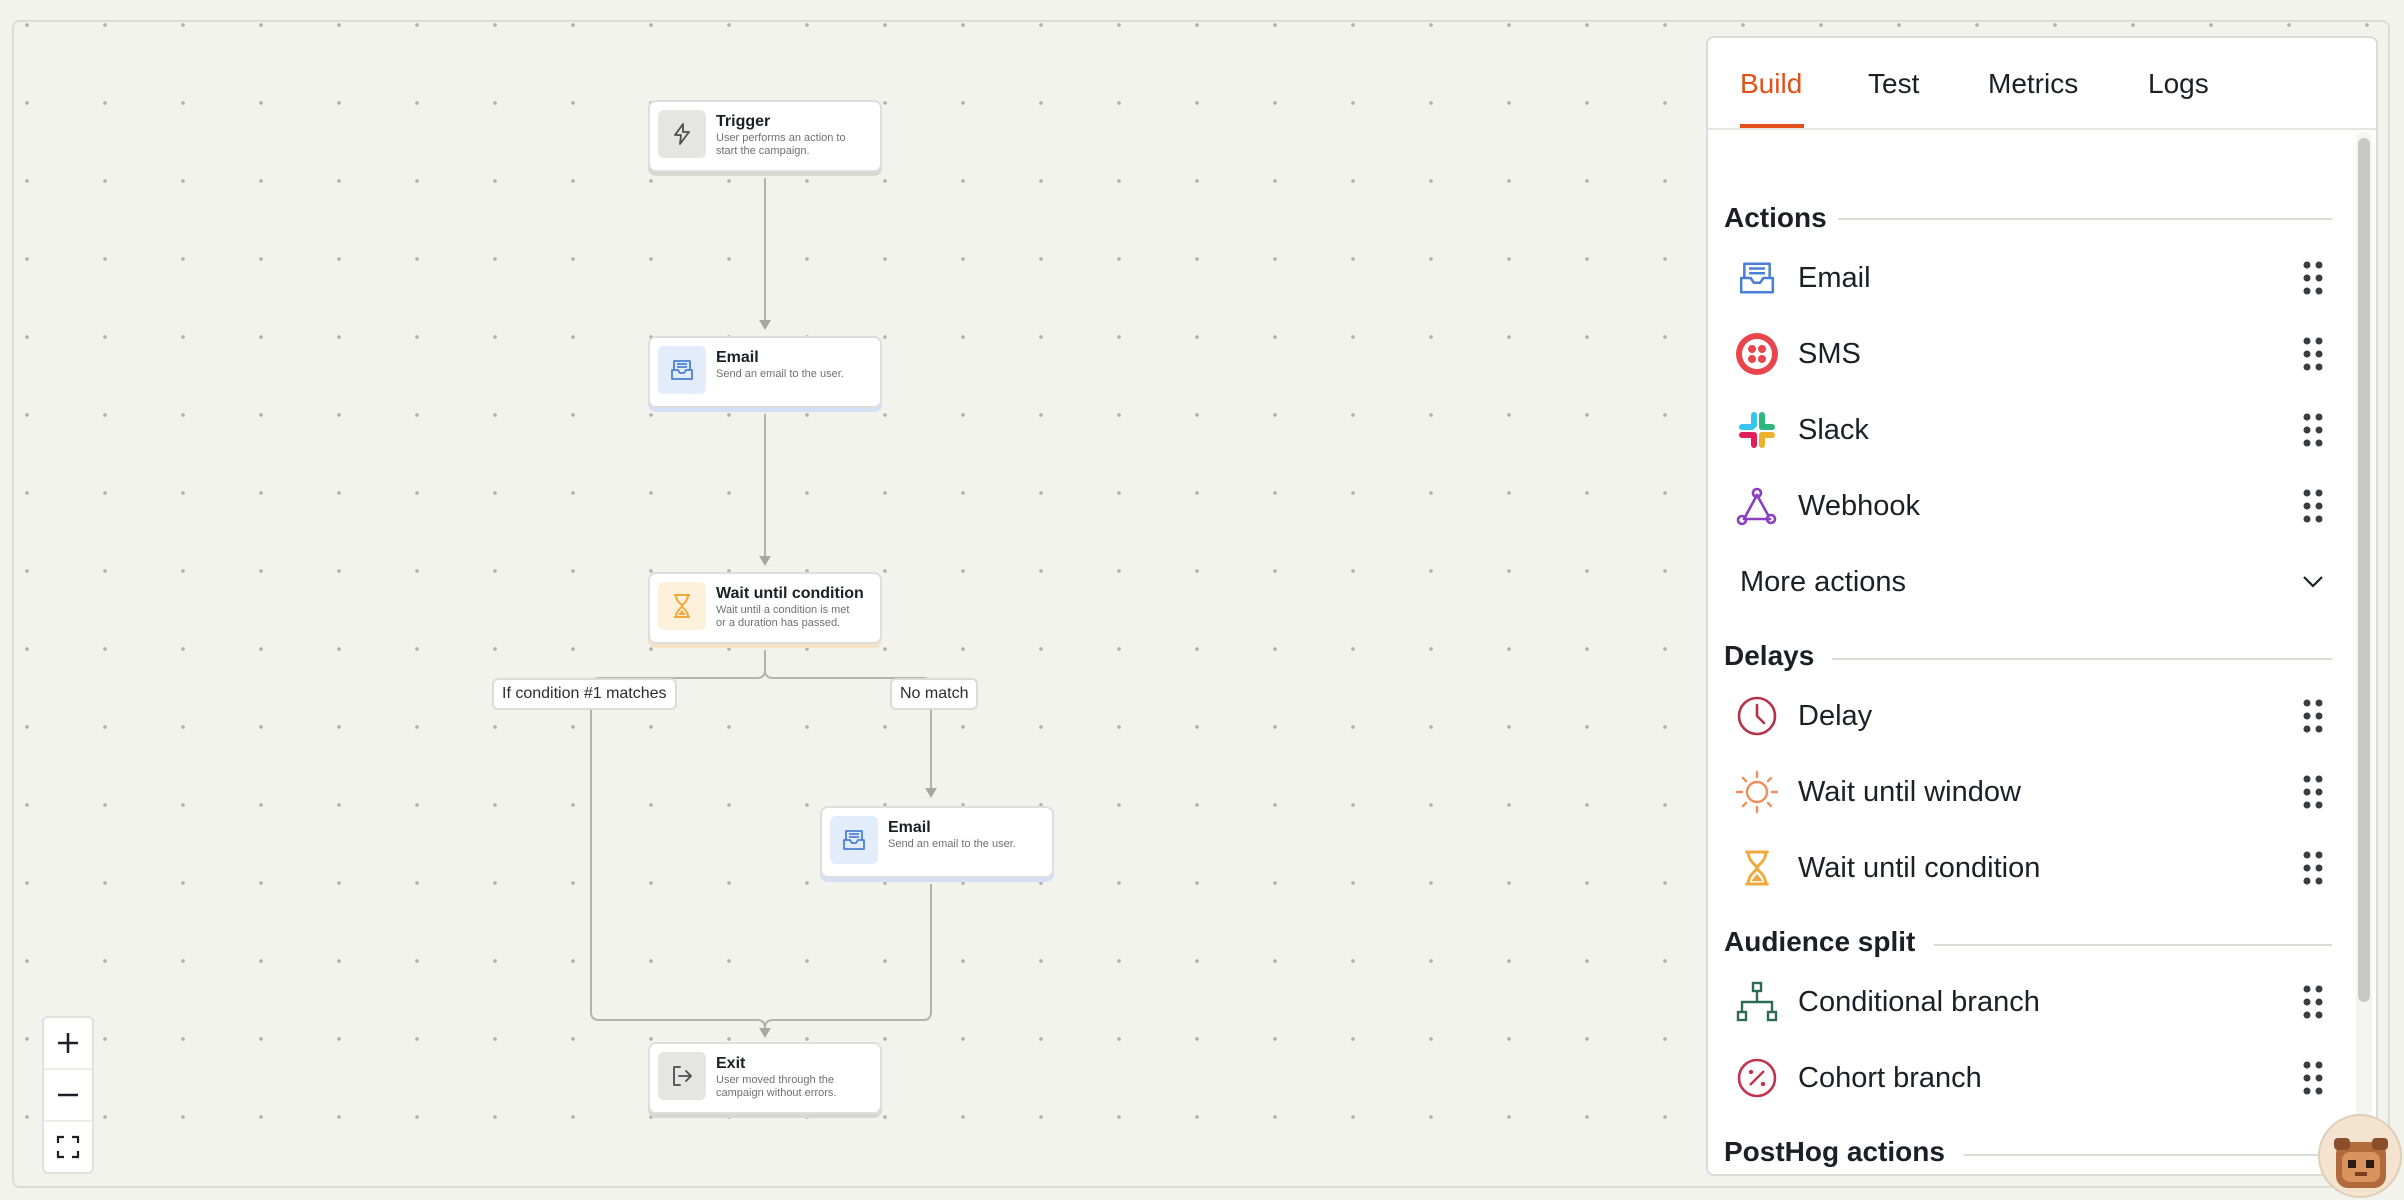 The height and width of the screenshot is (1200, 2404). What do you see at coordinates (584, 694) in the screenshot?
I see `branch-label-match: If condition #1 matches` at bounding box center [584, 694].